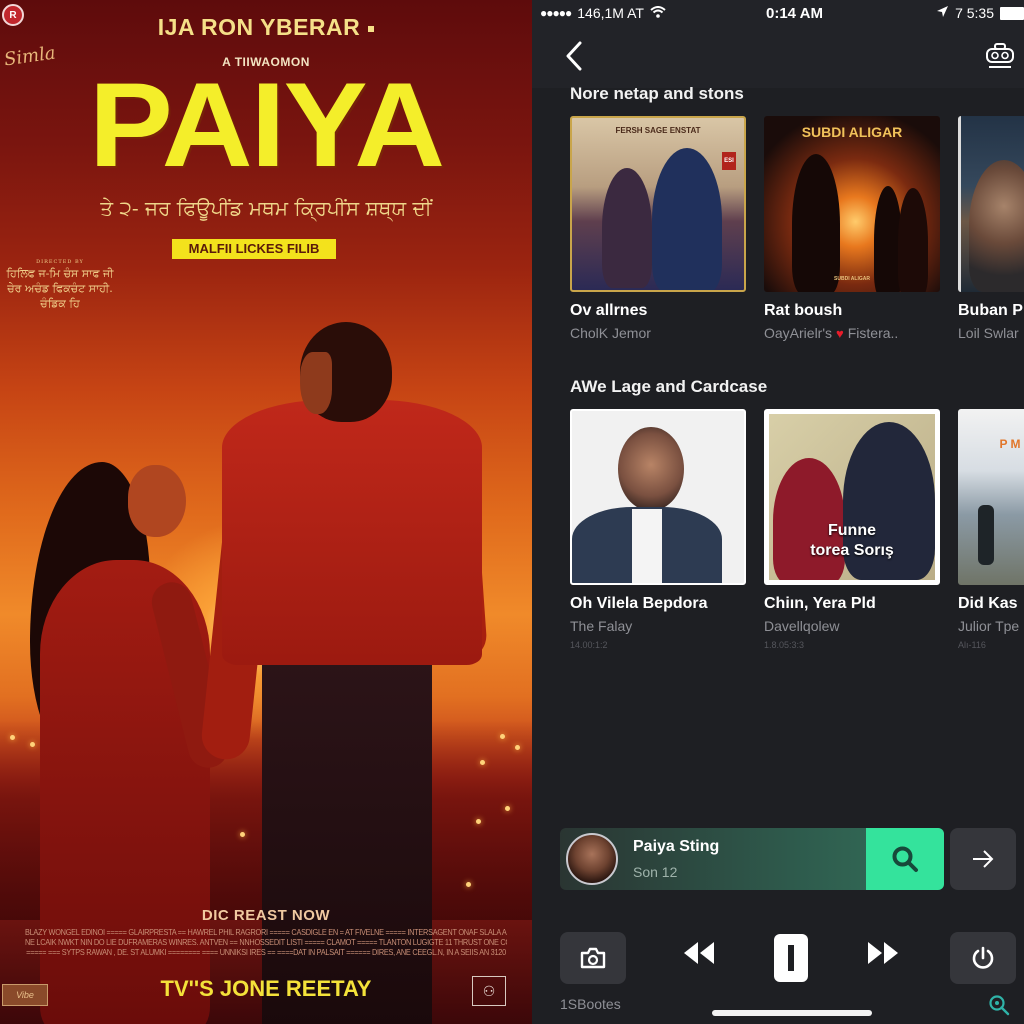  Describe the element at coordinates (840, 333) in the screenshot. I see `heart-icon: ♥` at that location.